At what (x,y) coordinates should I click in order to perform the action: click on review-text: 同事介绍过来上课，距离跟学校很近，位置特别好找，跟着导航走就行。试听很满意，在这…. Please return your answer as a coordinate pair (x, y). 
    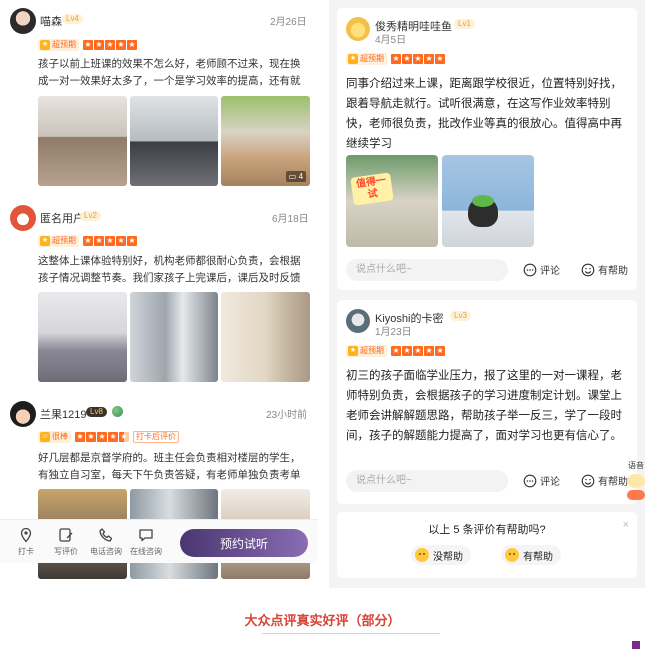
    Looking at the image, I should click on (488, 114).